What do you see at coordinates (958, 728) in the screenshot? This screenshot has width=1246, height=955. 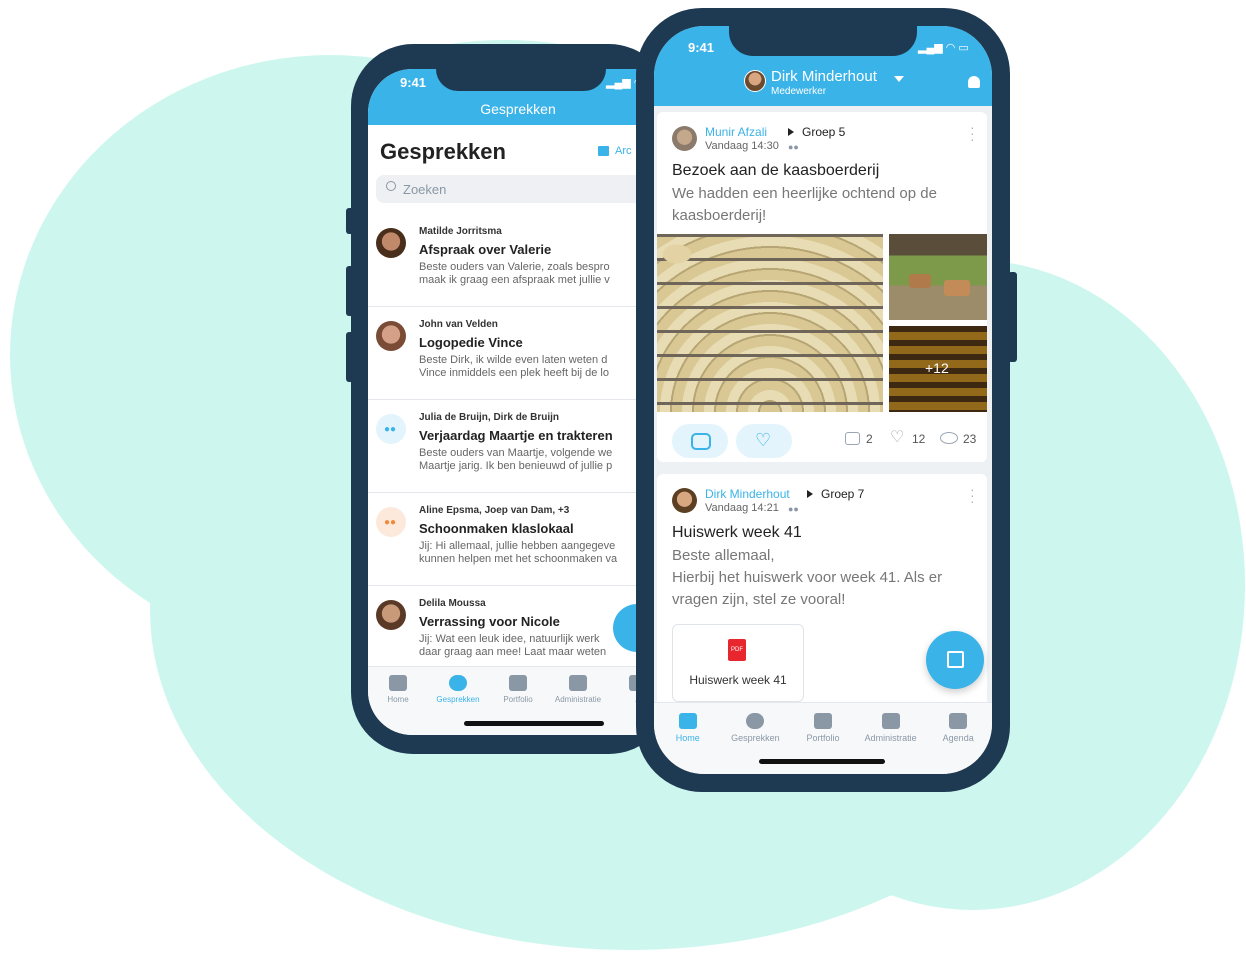 I see `tab-agenda: Agenda` at bounding box center [958, 728].